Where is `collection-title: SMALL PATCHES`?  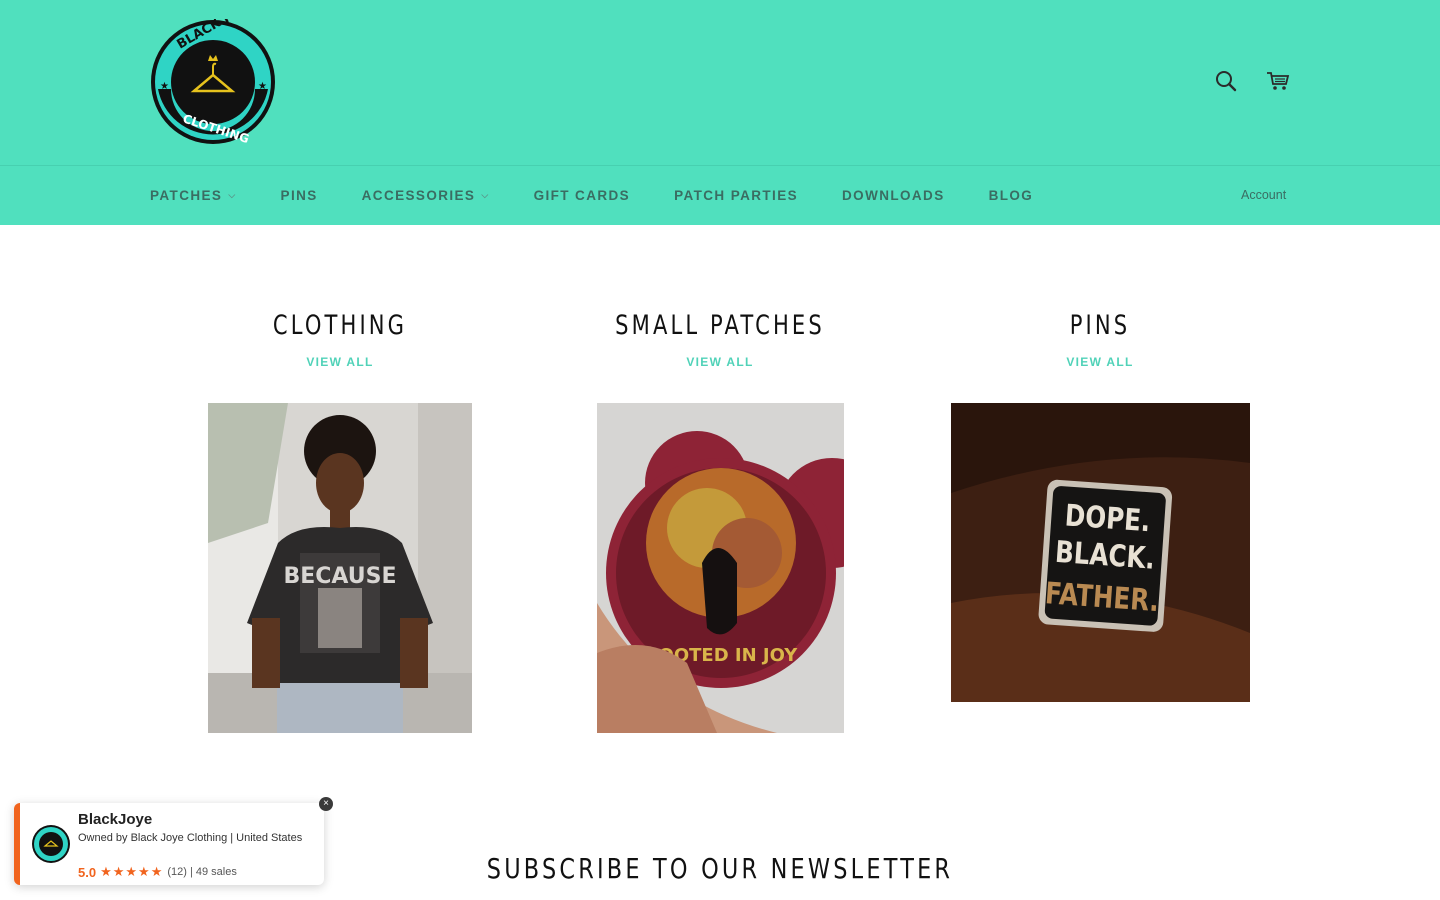 collection-title: SMALL PATCHES is located at coordinates (720, 325).